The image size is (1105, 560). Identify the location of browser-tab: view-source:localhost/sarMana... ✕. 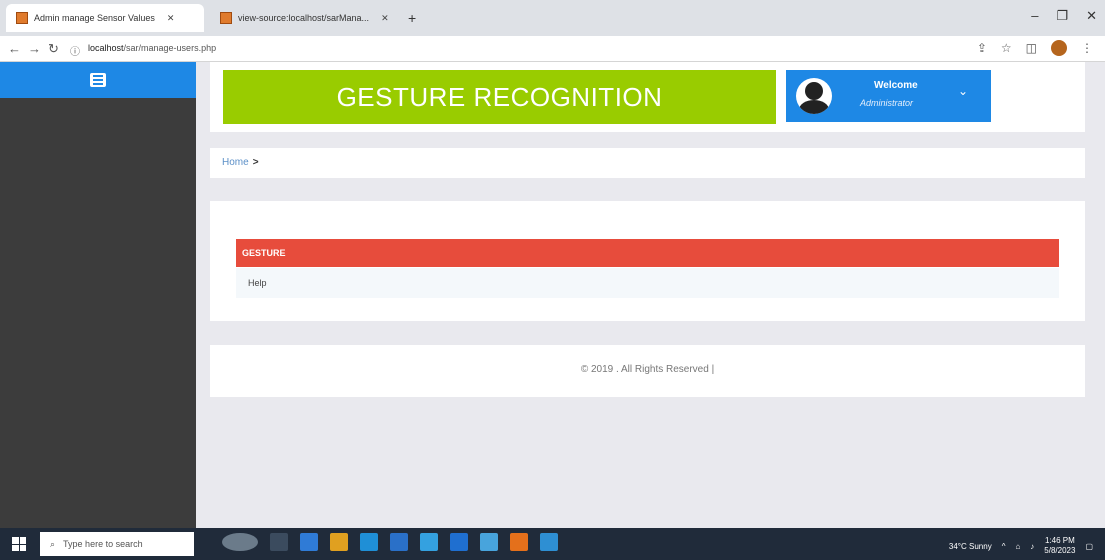
(305, 18).